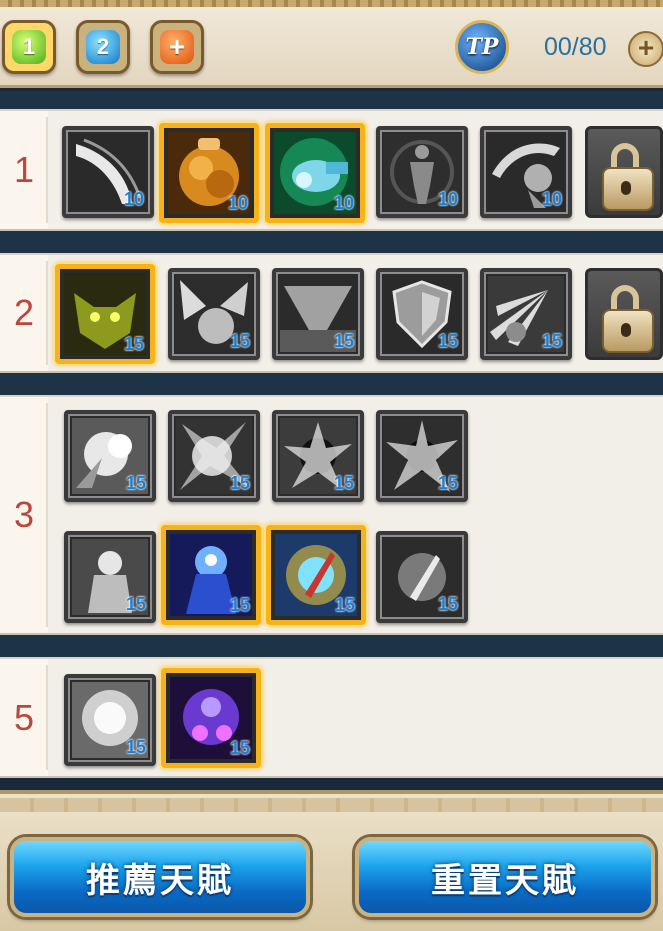  Describe the element at coordinates (645, 49) in the screenshot. I see `add-tp-button: +` at that location.